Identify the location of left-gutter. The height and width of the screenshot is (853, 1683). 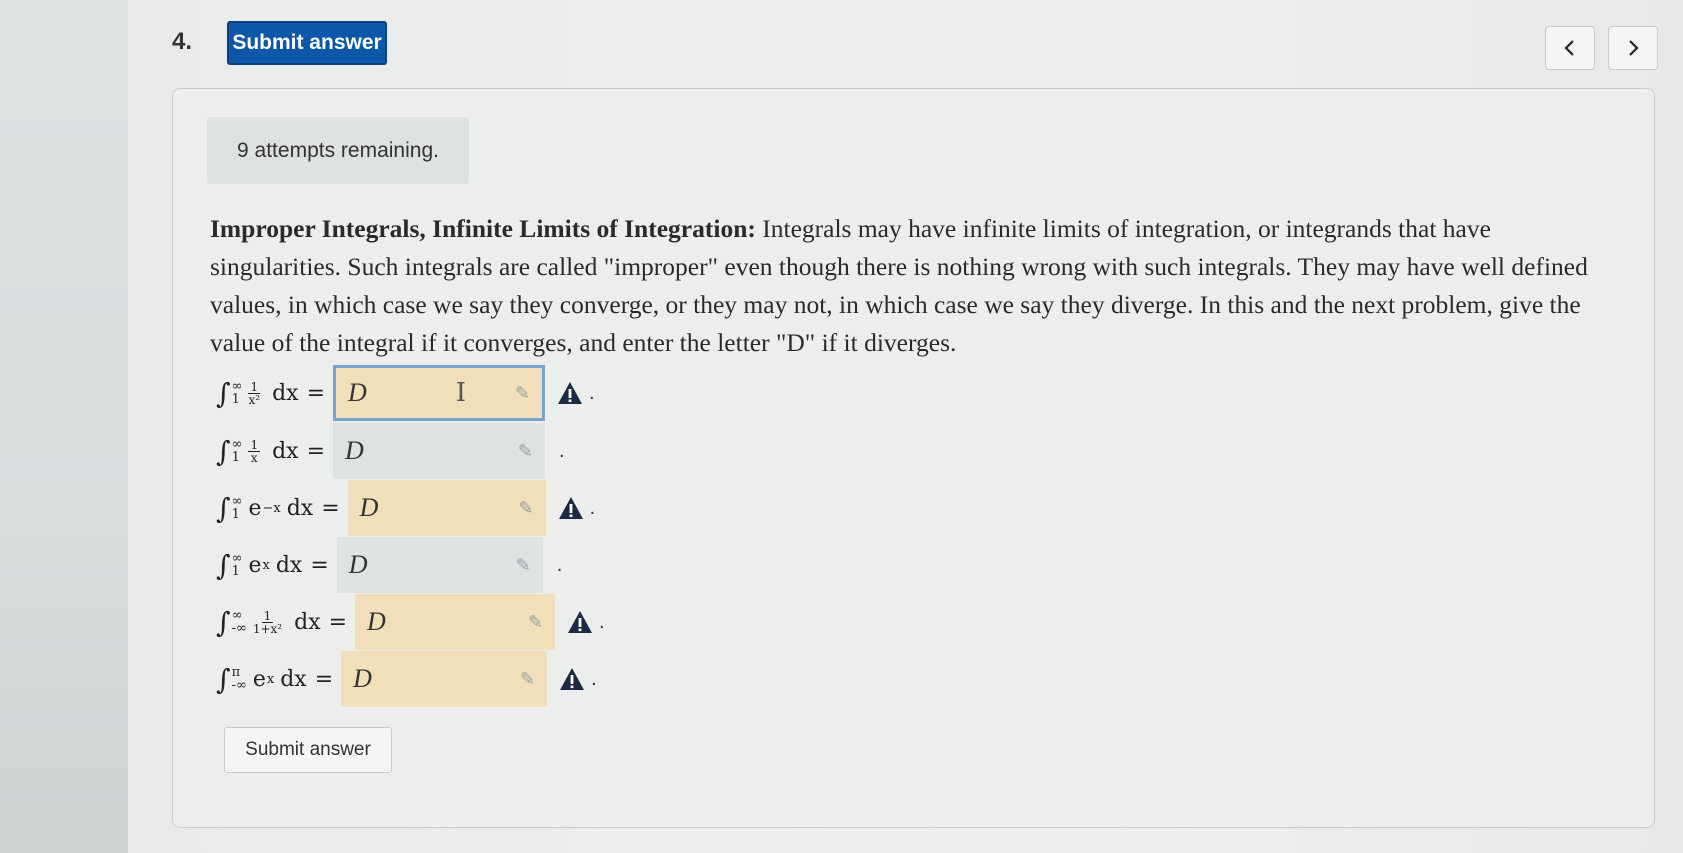
(64, 426).